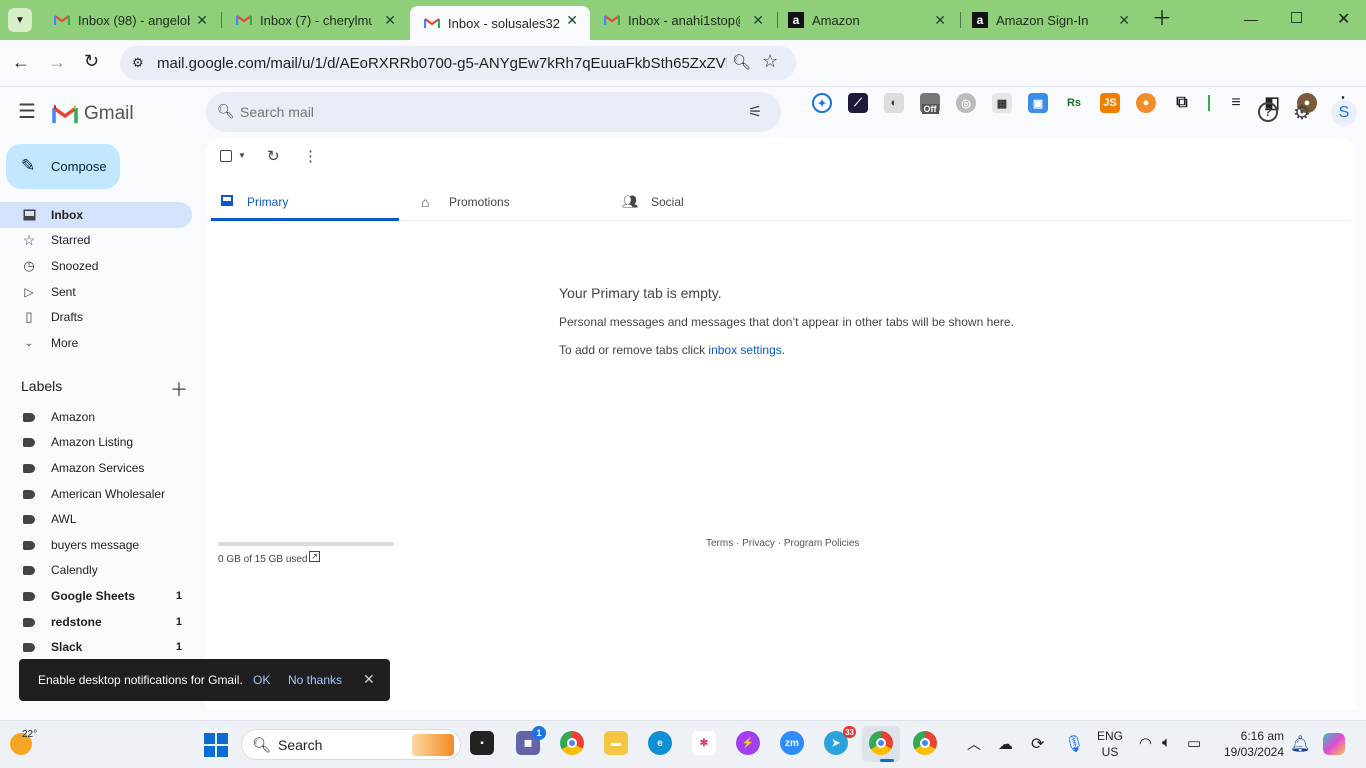  What do you see at coordinates (1002, 103) in the screenshot?
I see `qr-extension-icon: ▦` at bounding box center [1002, 103].